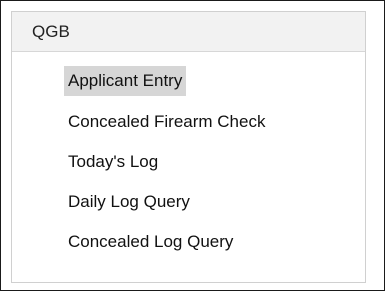 This screenshot has height=291, width=385. What do you see at coordinates (113, 162) in the screenshot?
I see `menu-item-todays-log: Today's Log` at bounding box center [113, 162].